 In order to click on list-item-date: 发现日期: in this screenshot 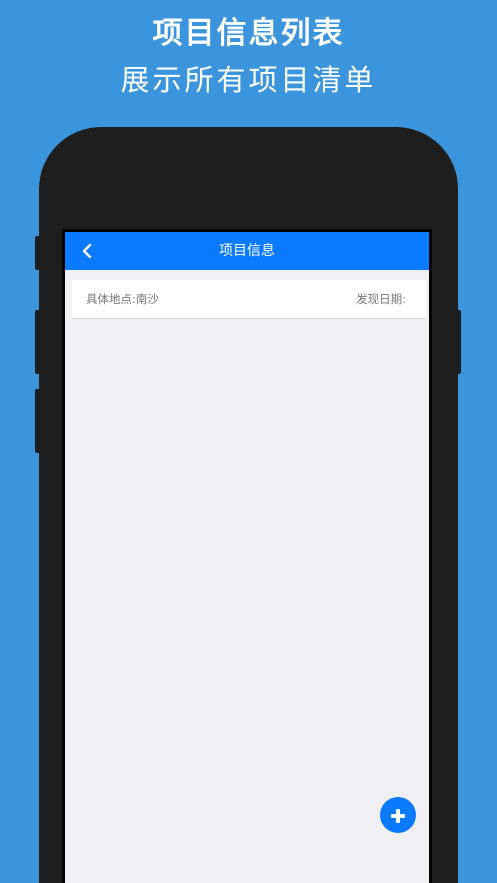, I will do `click(381, 299)`.